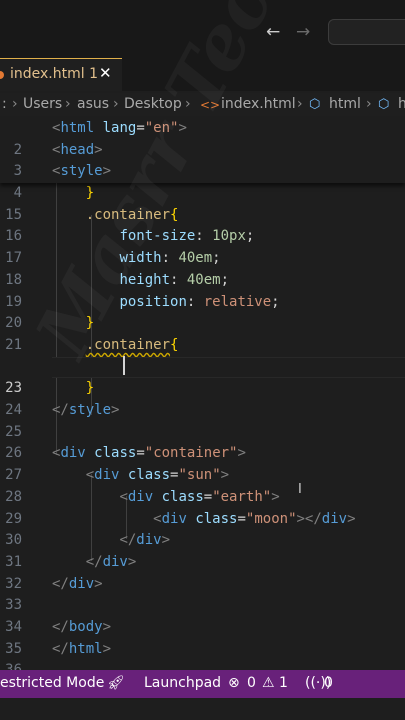  I want to click on code-line: 35 </body>, so click(202, 637).